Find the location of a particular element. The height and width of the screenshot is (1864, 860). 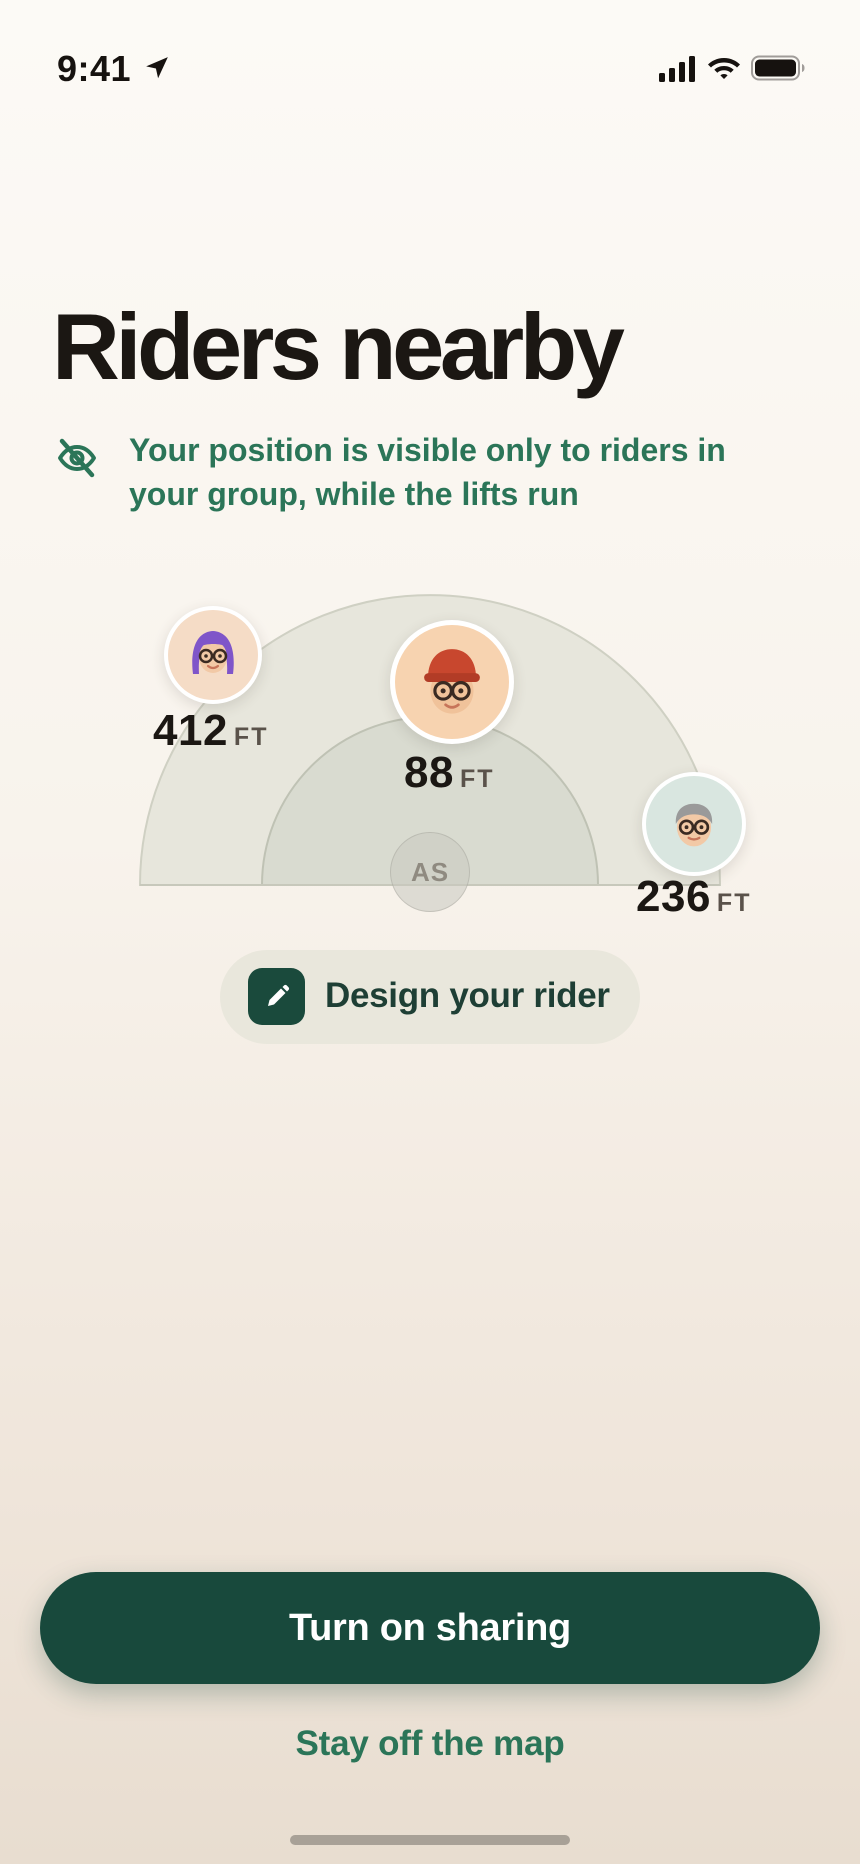

gray-hair-glasses-avatar is located at coordinates (694, 824).